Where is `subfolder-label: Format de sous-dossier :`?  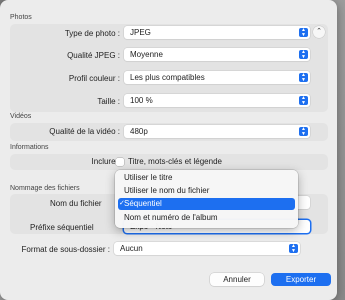
subfolder-label: Format de sous-dossier : is located at coordinates (65, 249).